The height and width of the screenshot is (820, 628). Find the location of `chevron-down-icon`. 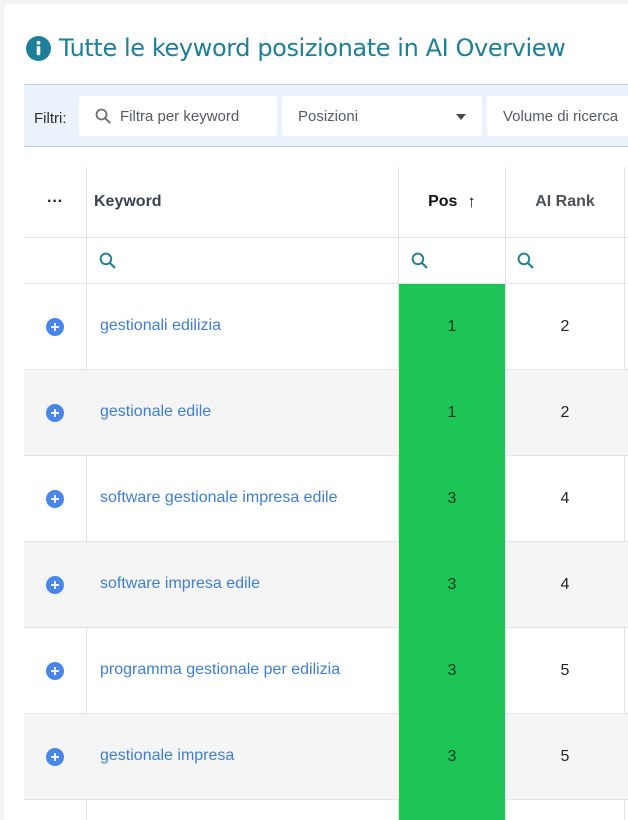

chevron-down-icon is located at coordinates (461, 117).